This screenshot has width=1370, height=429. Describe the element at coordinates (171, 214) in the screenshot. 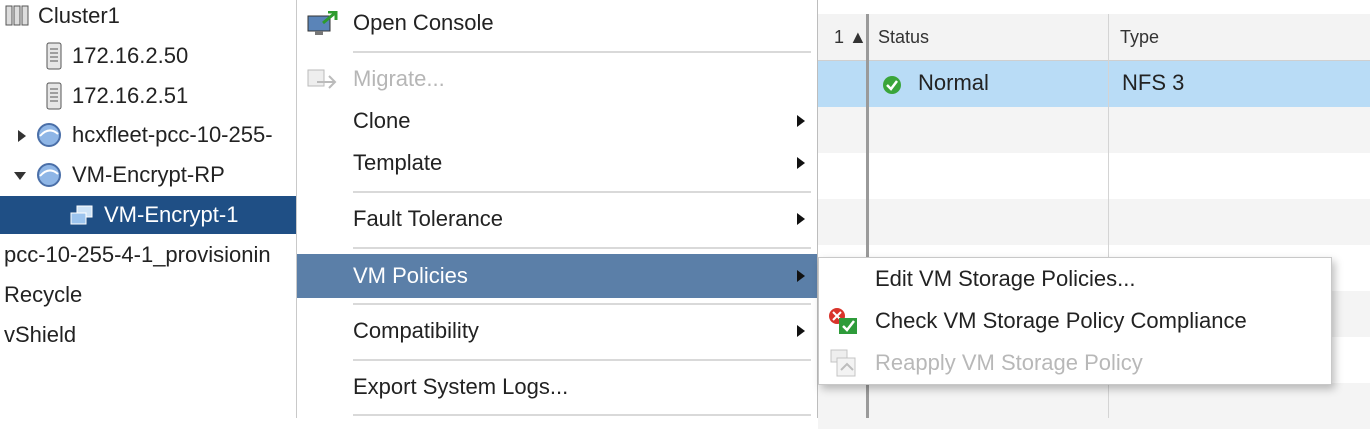

I see `tree-item-label: VM-Encrypt-1` at that location.